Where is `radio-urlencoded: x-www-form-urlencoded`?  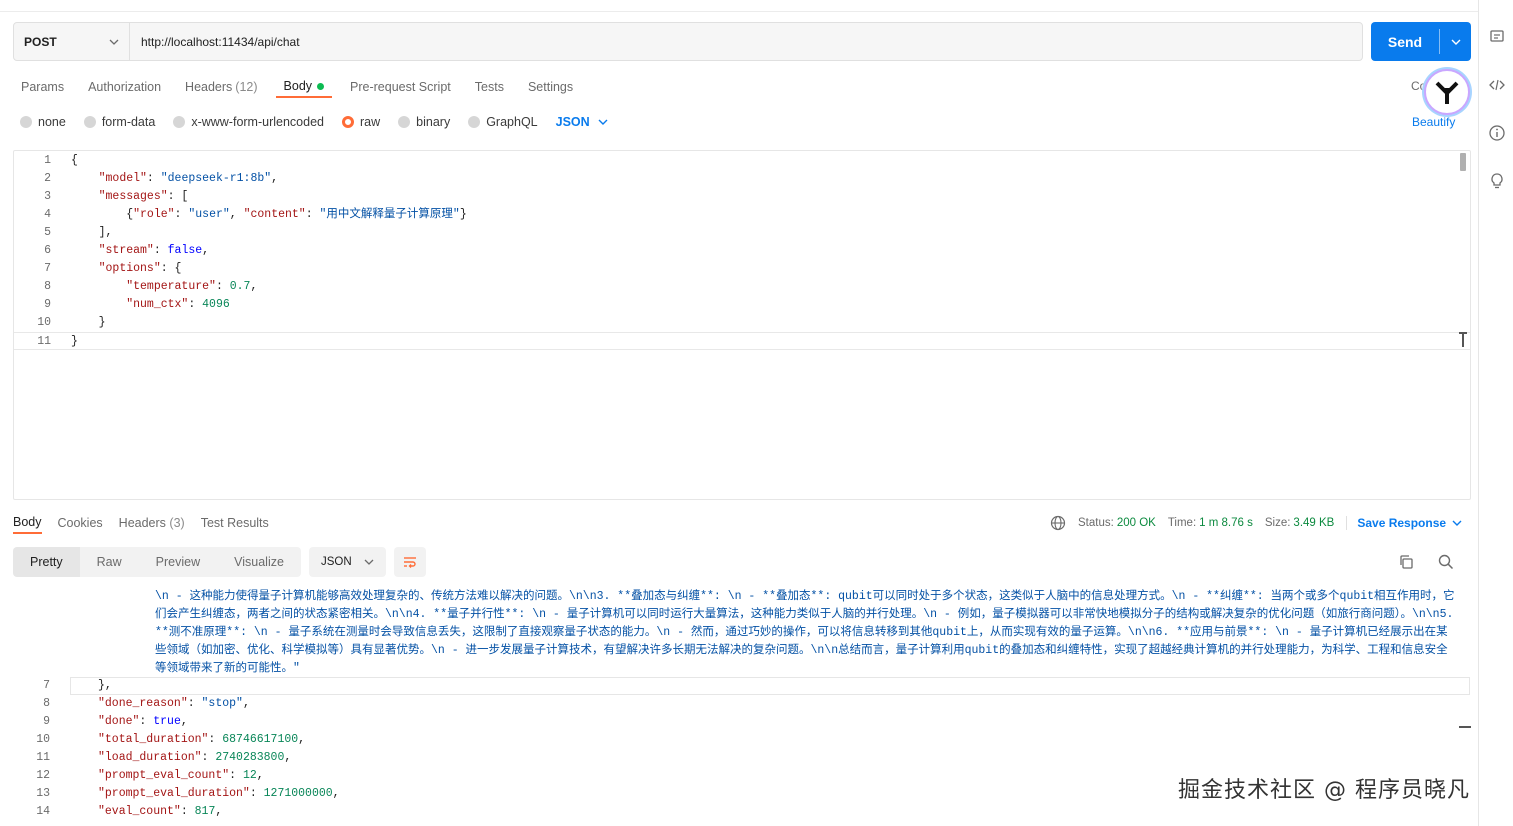 radio-urlencoded: x-www-form-urlencoded is located at coordinates (248, 122).